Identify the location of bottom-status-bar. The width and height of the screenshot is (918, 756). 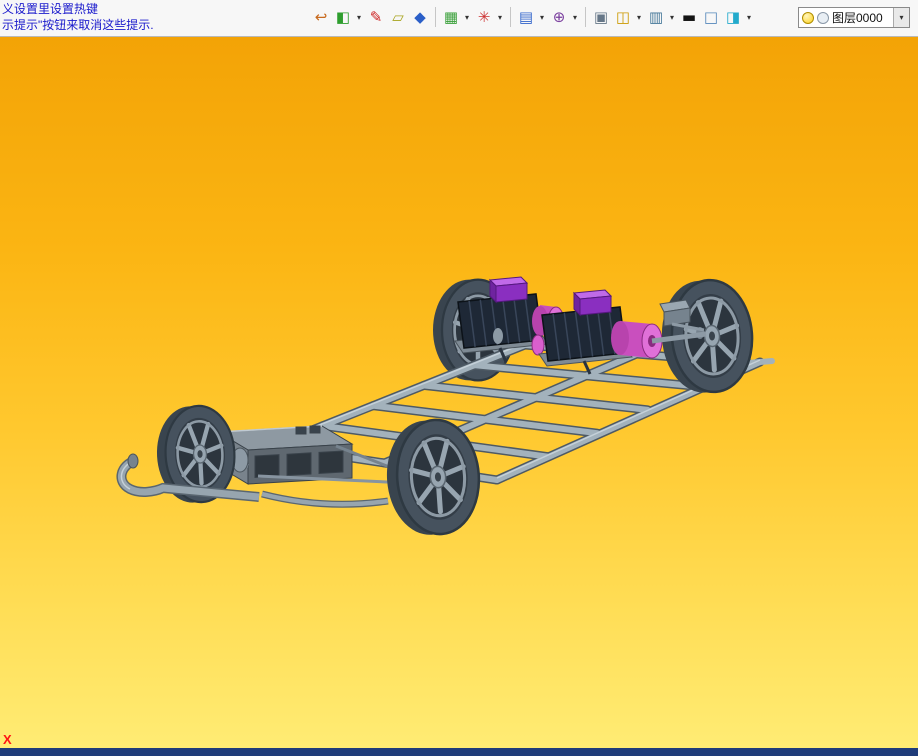
(459, 752).